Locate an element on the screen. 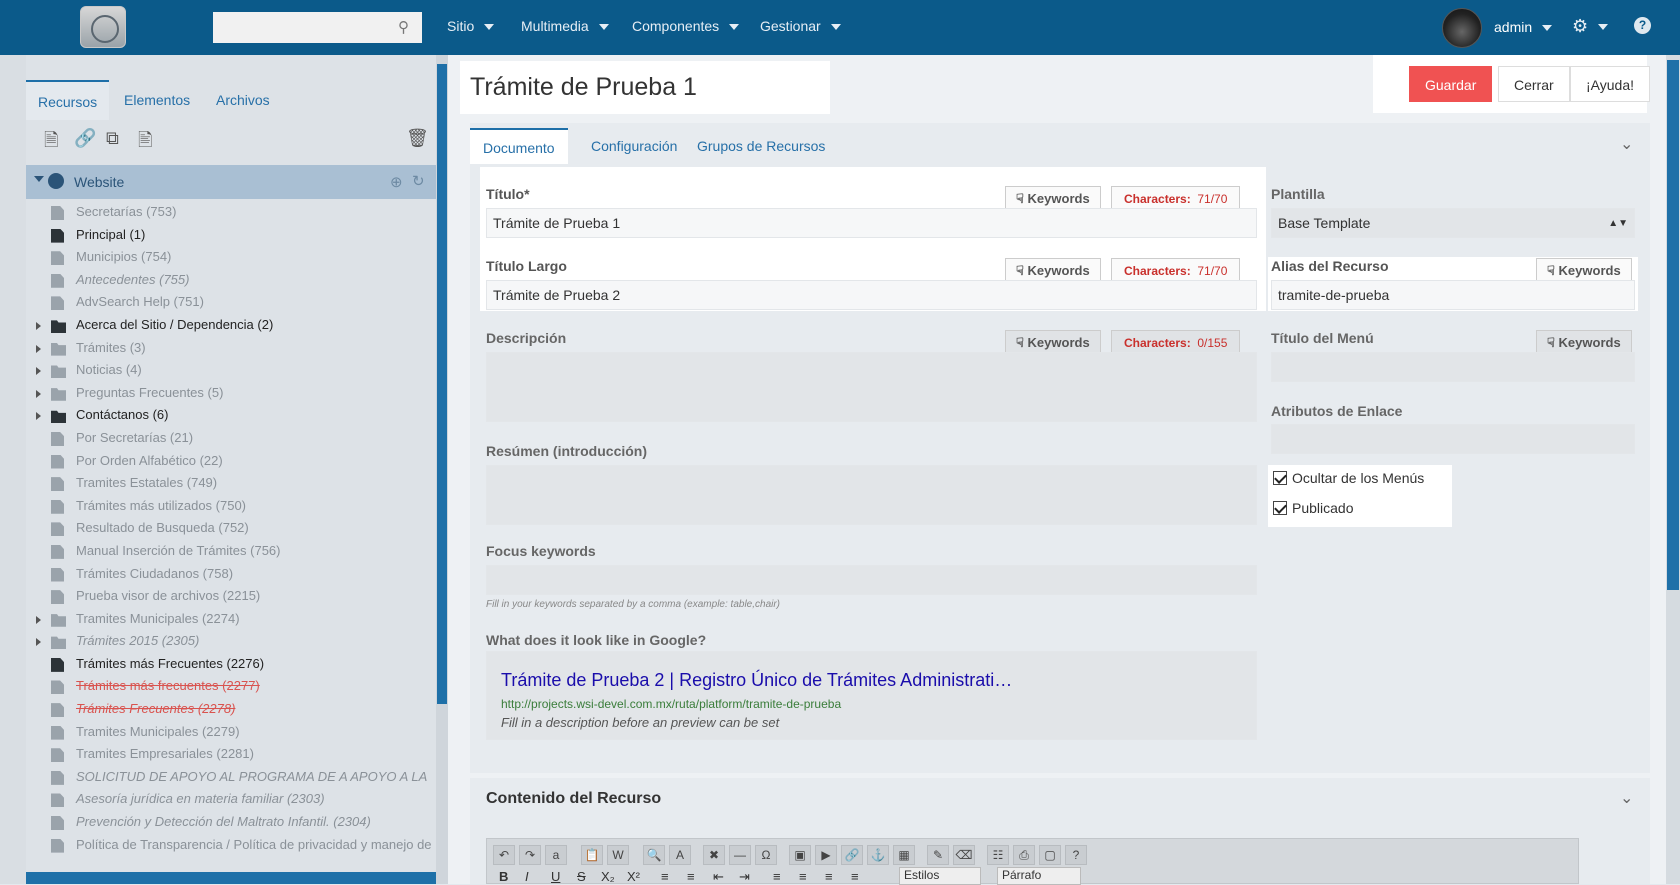 Image resolution: width=1680 pixels, height=885 pixels. alias-keywords-button: ☟ Keywords is located at coordinates (1584, 270).